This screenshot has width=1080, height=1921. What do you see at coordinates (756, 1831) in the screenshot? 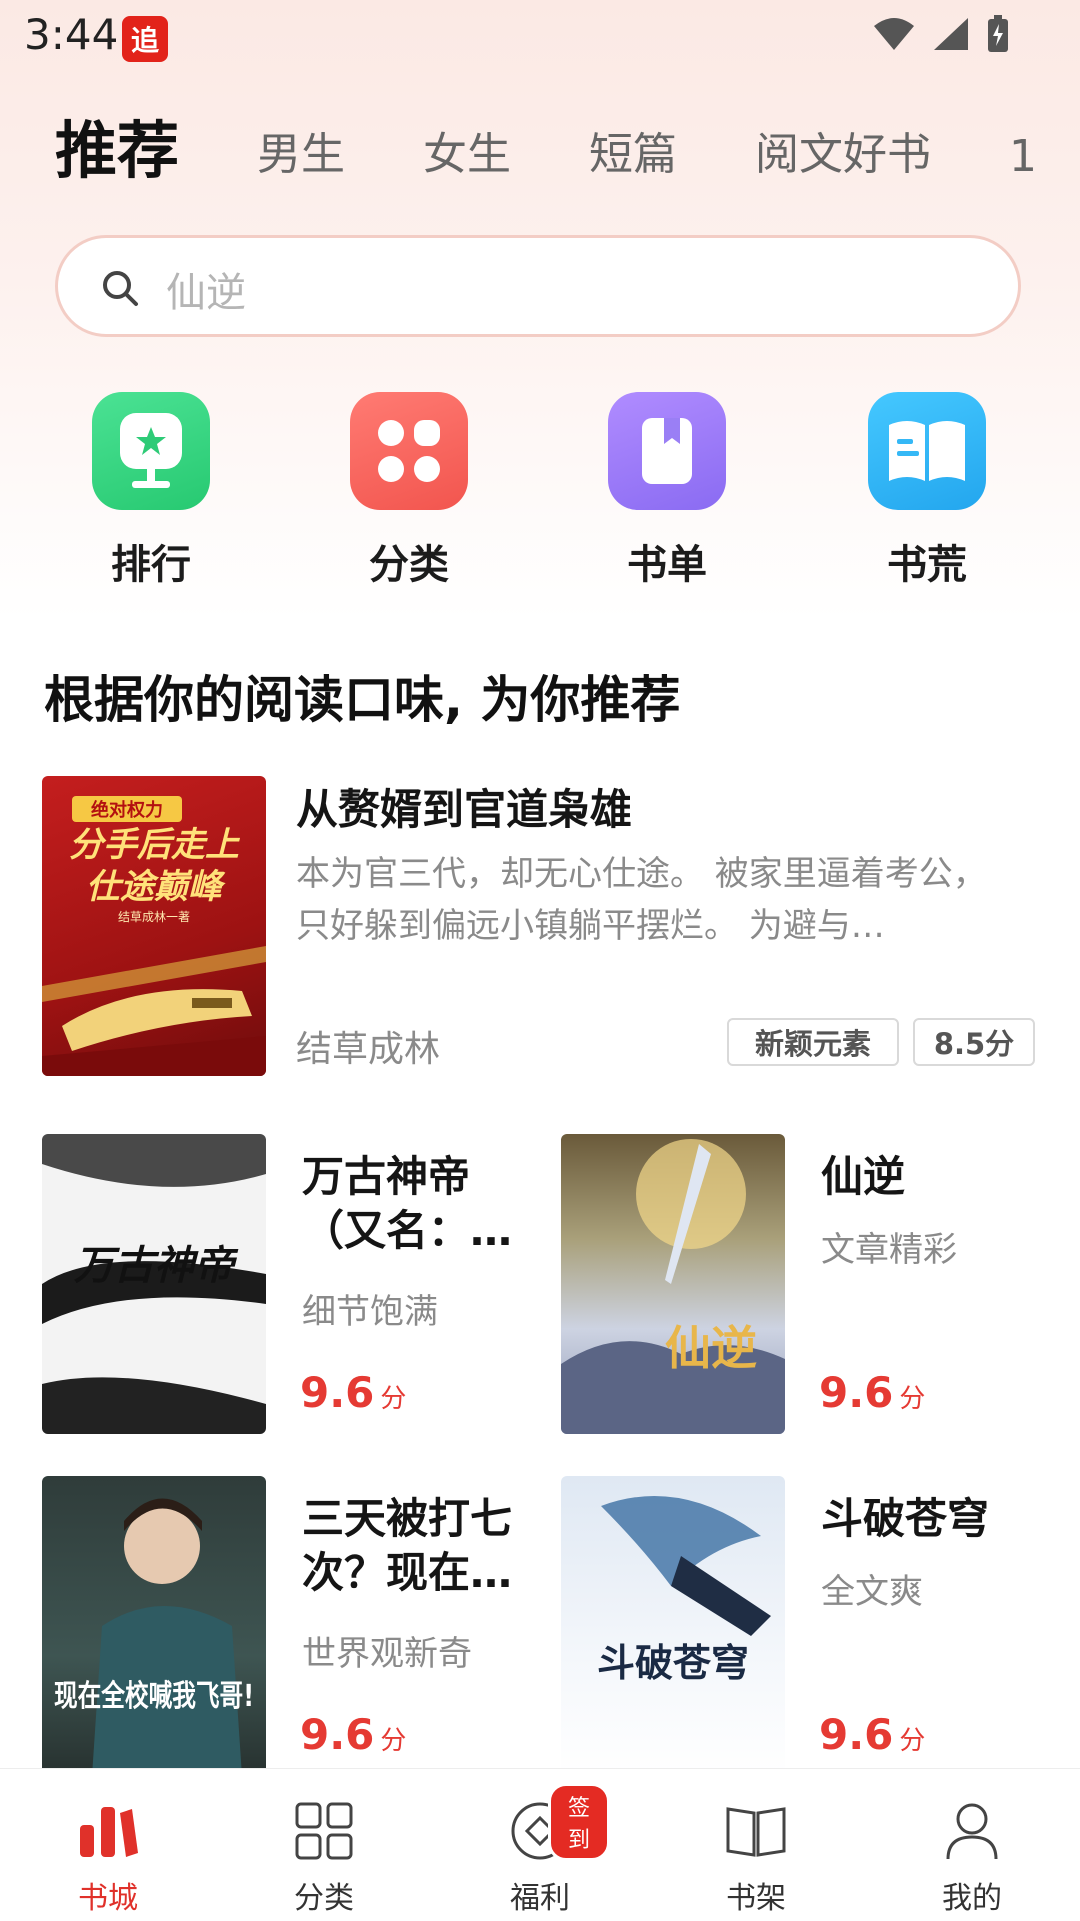
I see `bookshelf-icon` at bounding box center [756, 1831].